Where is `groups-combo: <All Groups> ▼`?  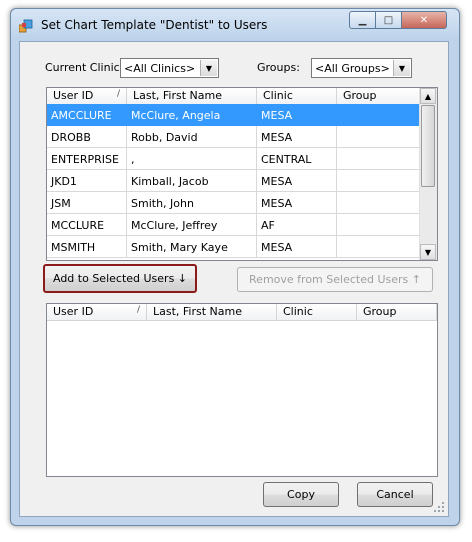 groups-combo: <All Groups> ▼ is located at coordinates (361, 68).